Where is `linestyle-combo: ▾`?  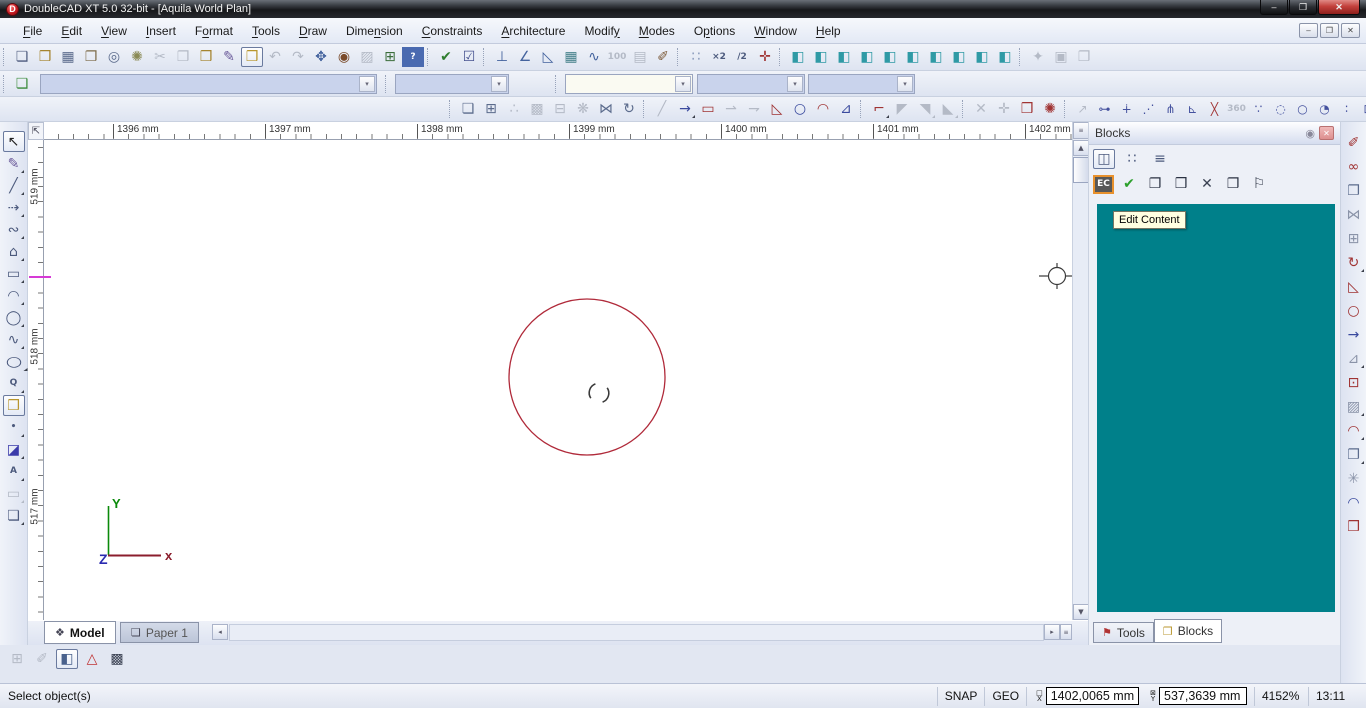 linestyle-combo: ▾ is located at coordinates (629, 83).